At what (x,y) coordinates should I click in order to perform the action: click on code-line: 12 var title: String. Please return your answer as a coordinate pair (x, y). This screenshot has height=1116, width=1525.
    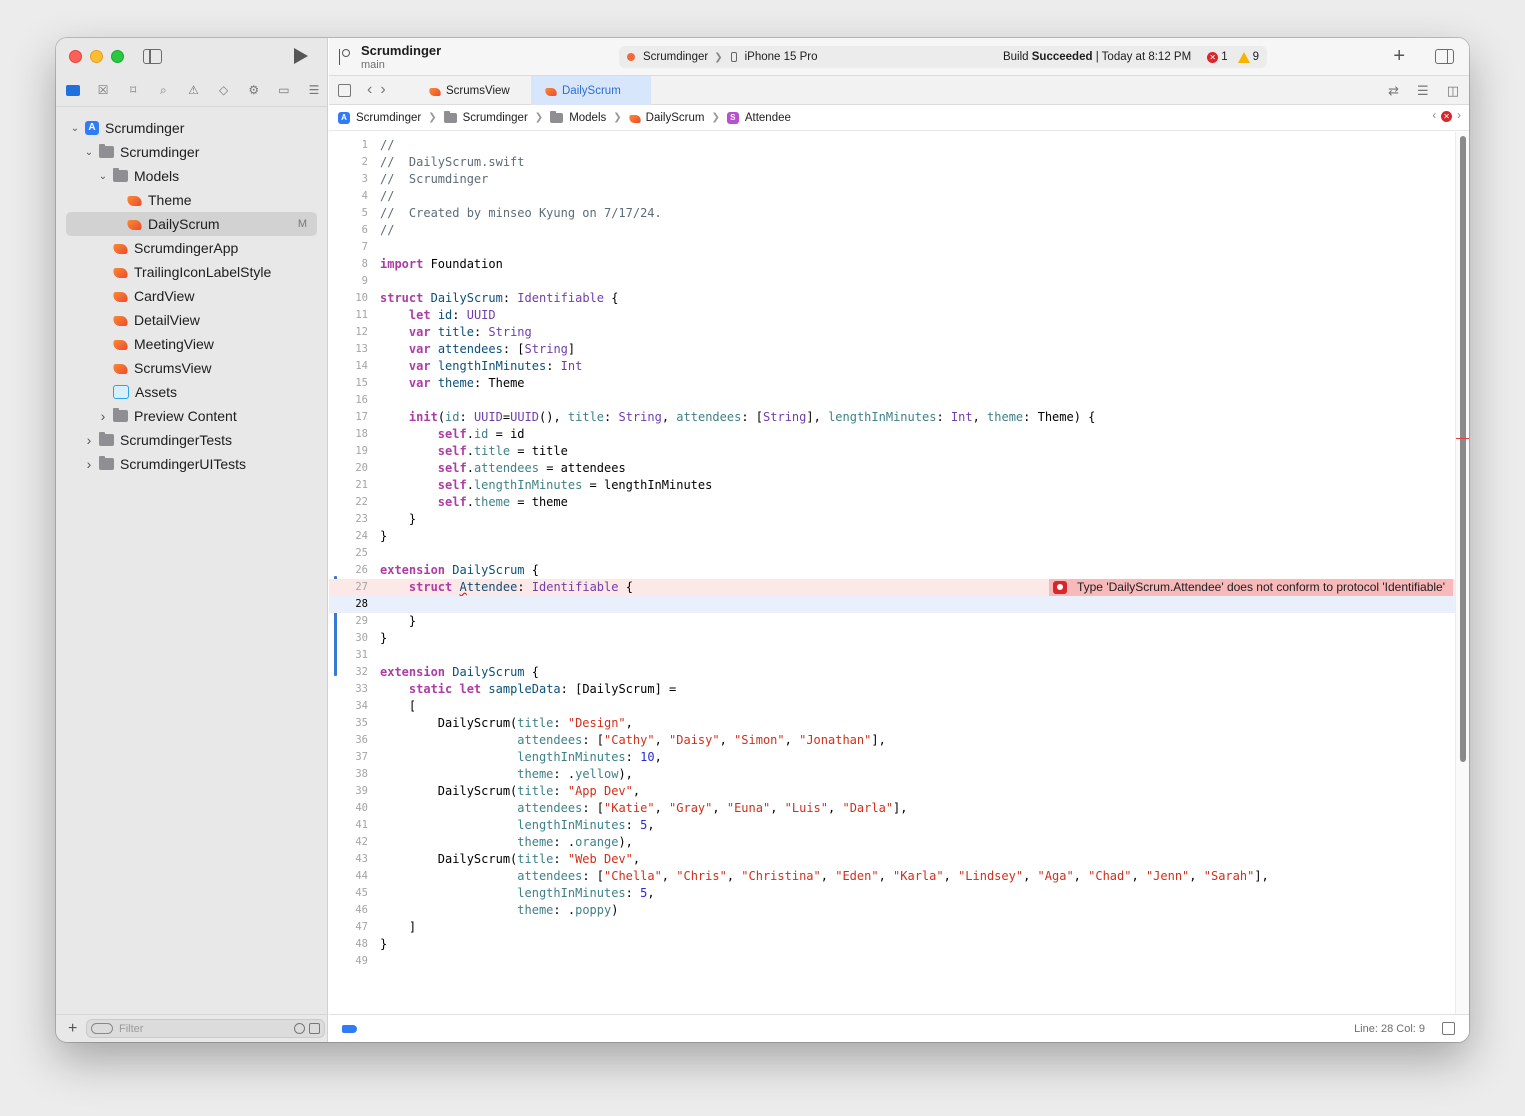
    Looking at the image, I should click on (892, 332).